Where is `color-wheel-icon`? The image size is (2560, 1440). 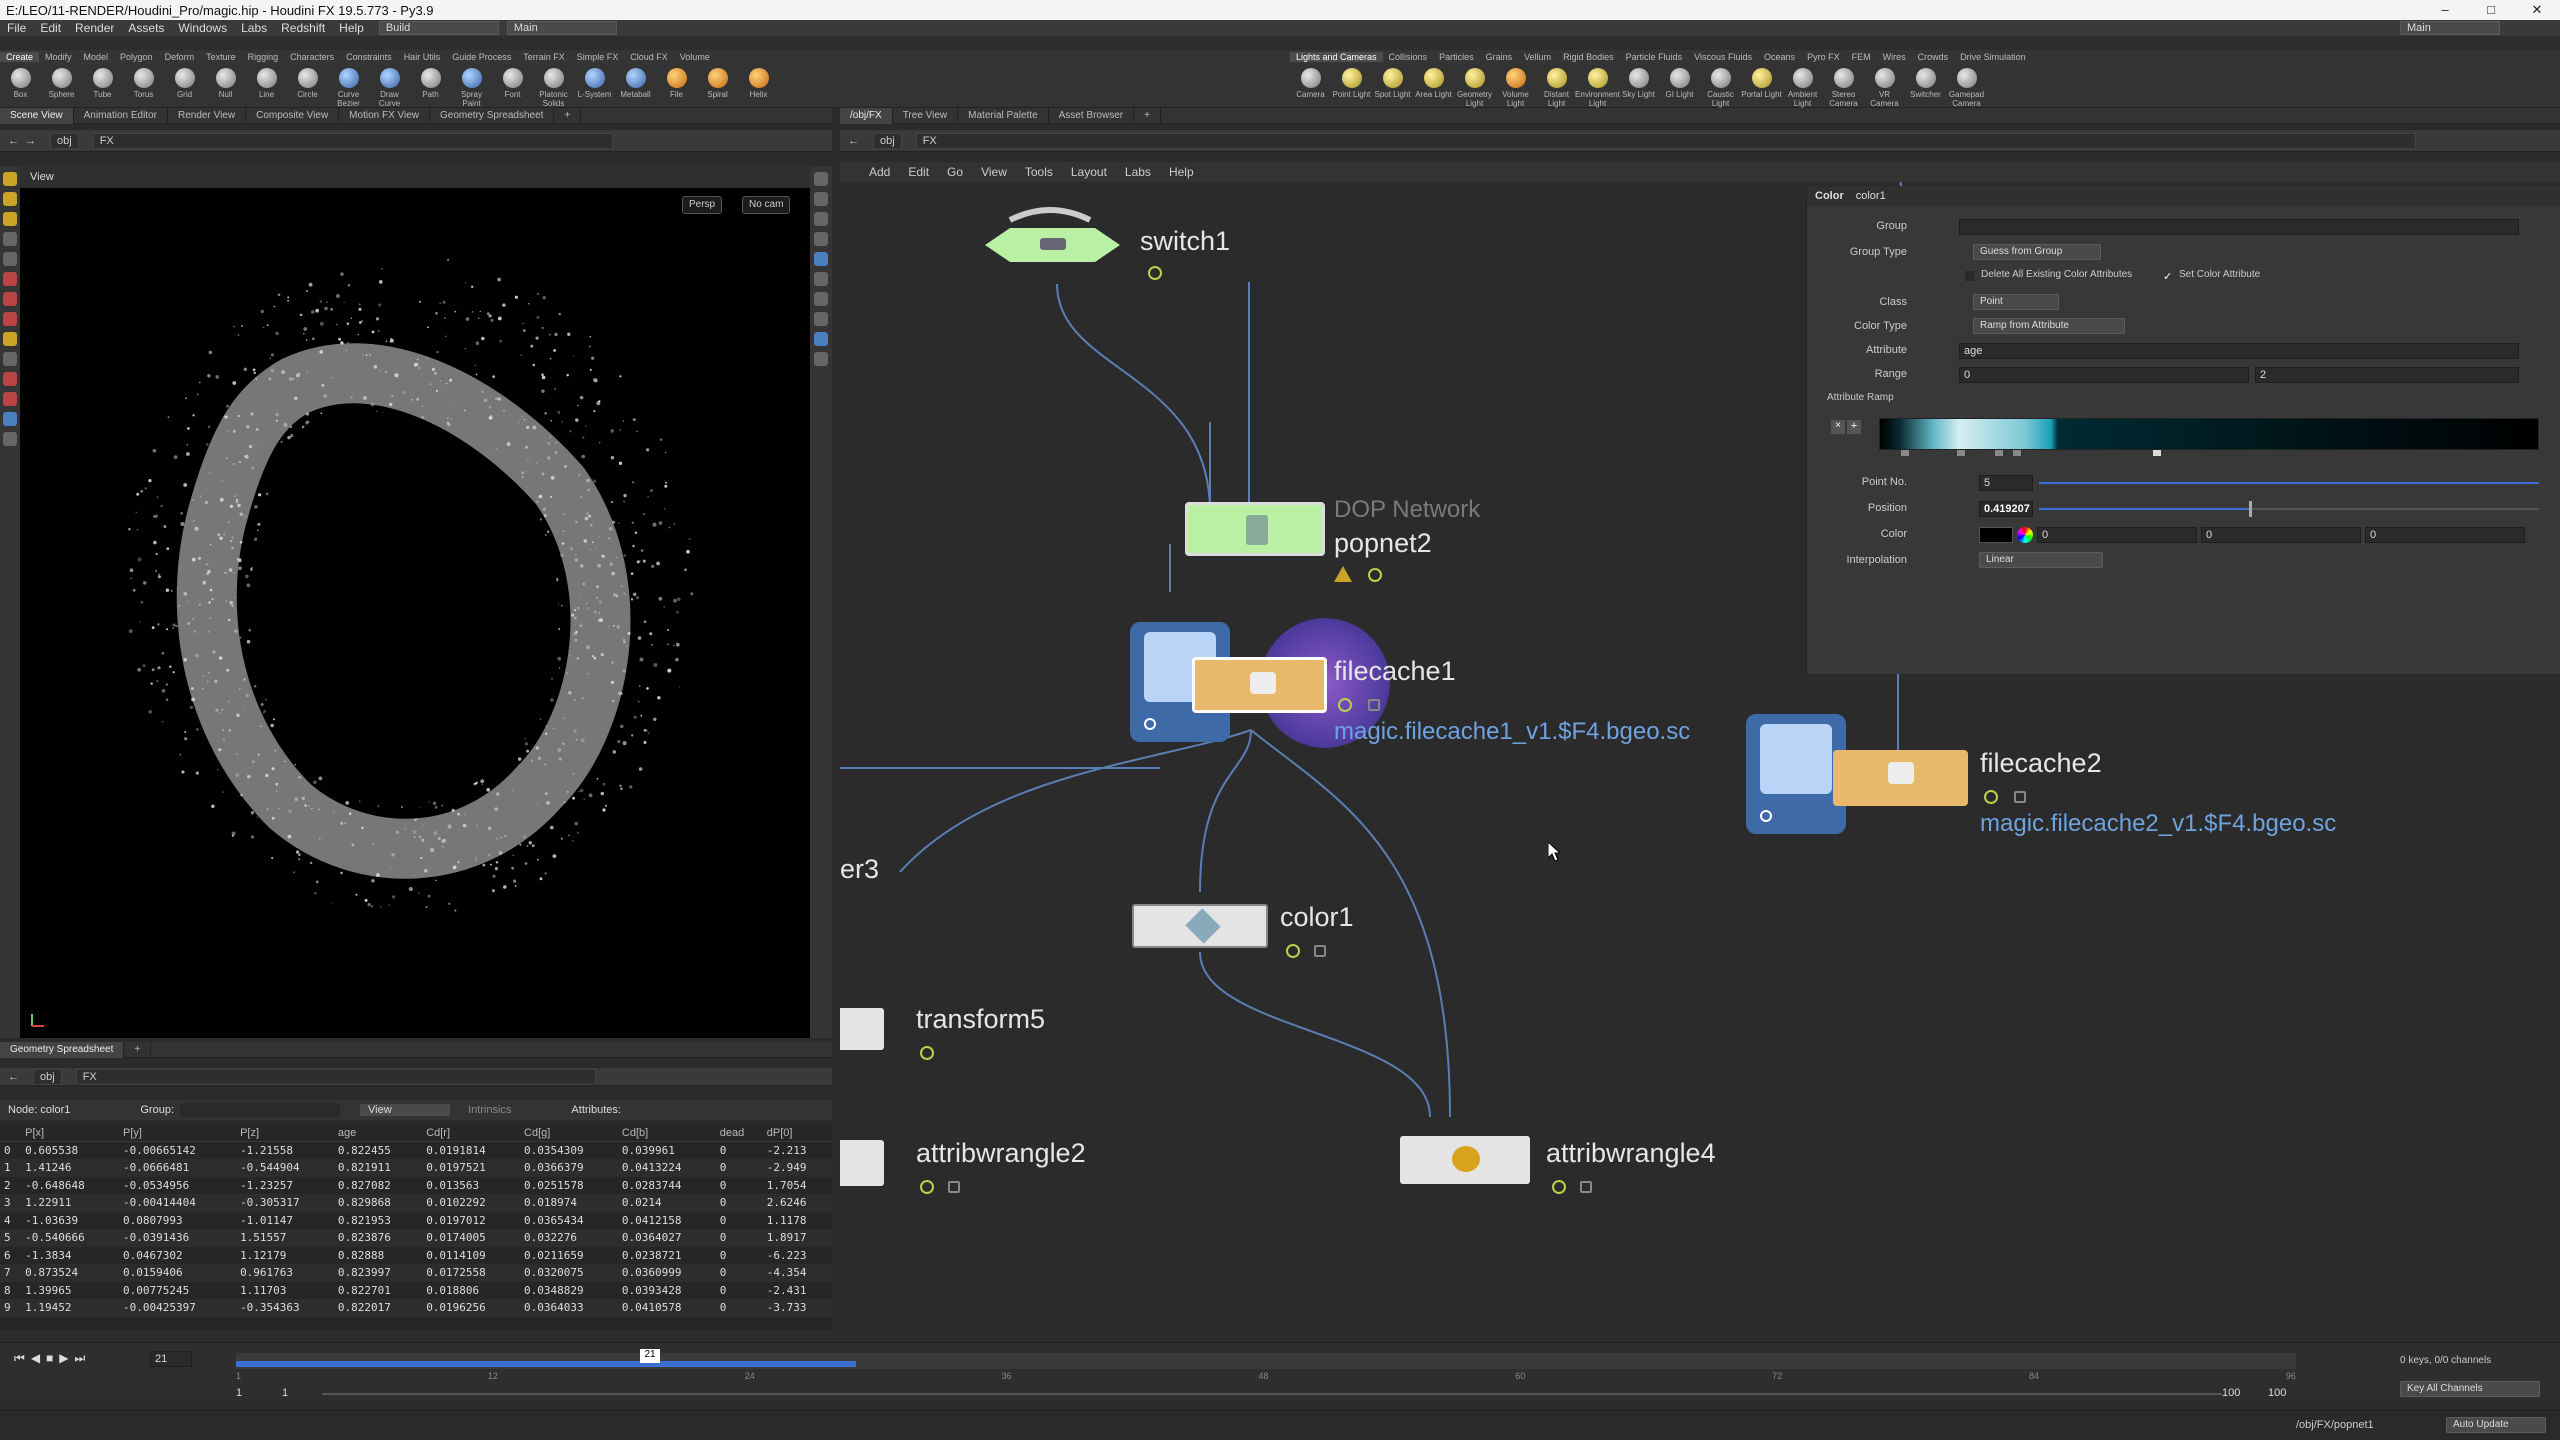
color-wheel-icon is located at coordinates (2025, 535).